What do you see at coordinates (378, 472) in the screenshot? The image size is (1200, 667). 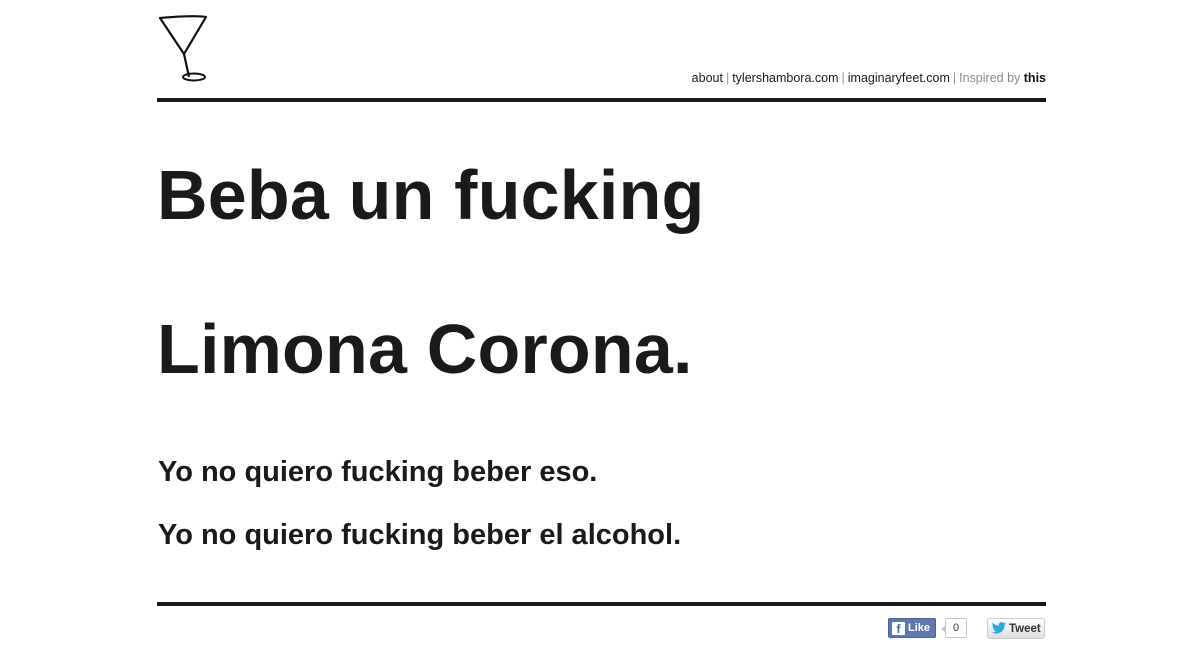 I see `subline-1: Yo no quiero fucking beber eso.` at bounding box center [378, 472].